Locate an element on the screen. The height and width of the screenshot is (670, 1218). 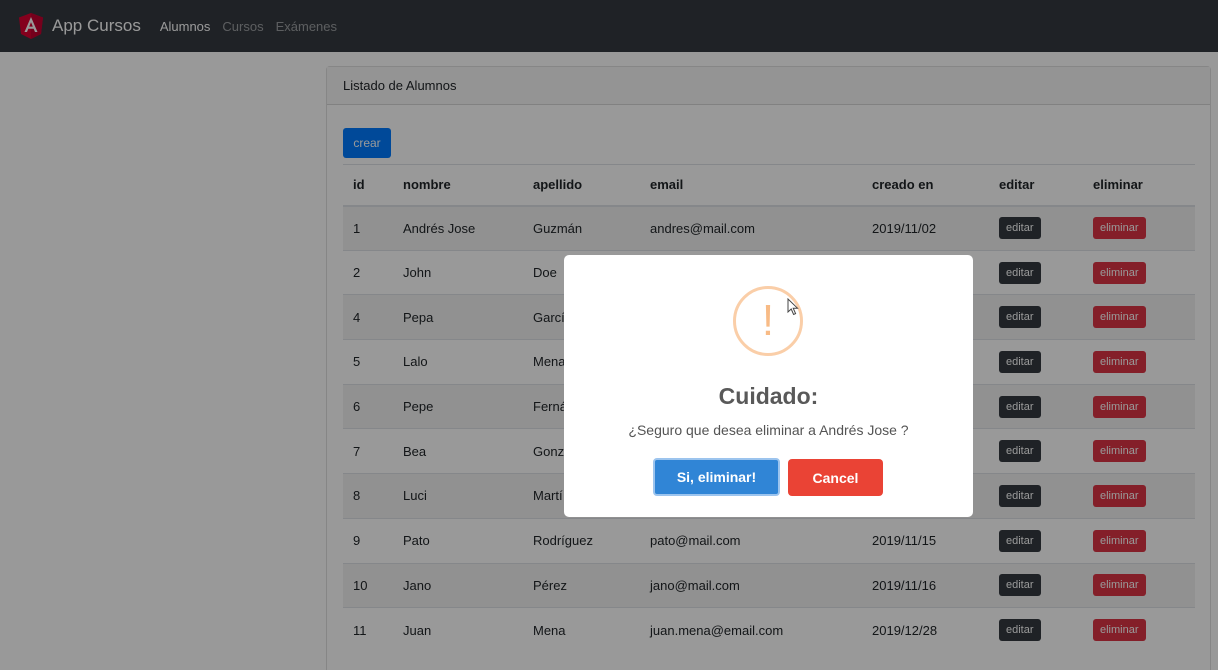
warning-icon: ! is located at coordinates (768, 321).